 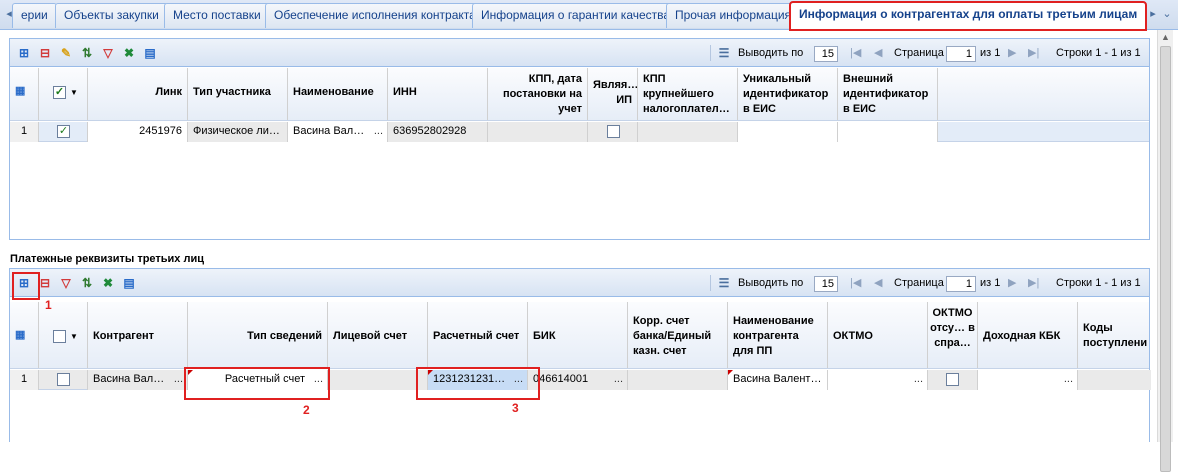 What do you see at coordinates (138, 94) in the screenshot?
I see `header-link: Линк` at bounding box center [138, 94].